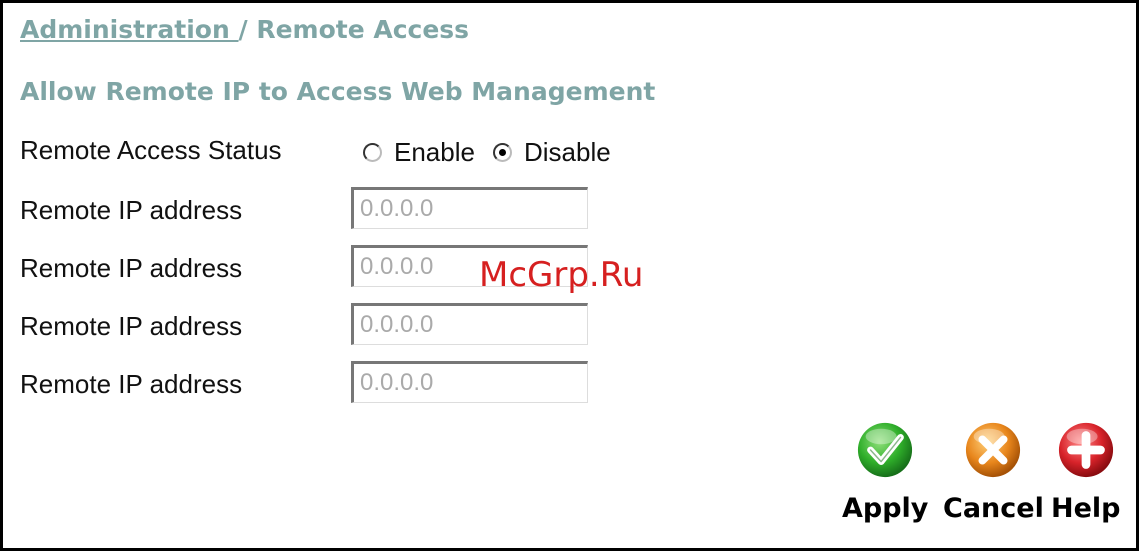 Image resolution: width=1139 pixels, height=551 pixels. Describe the element at coordinates (131, 326) in the screenshot. I see `remote-ip-label-3: Remote IP address` at that location.